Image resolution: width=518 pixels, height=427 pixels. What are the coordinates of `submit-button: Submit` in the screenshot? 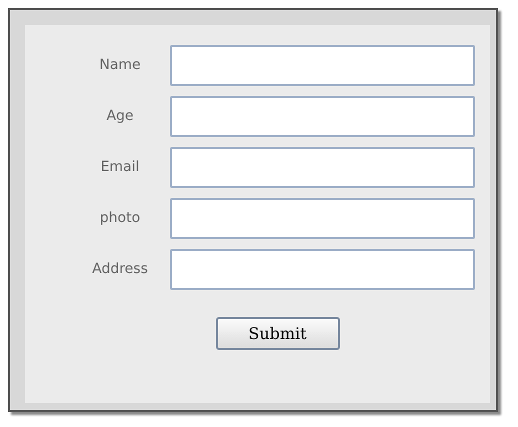 It's located at (278, 333).